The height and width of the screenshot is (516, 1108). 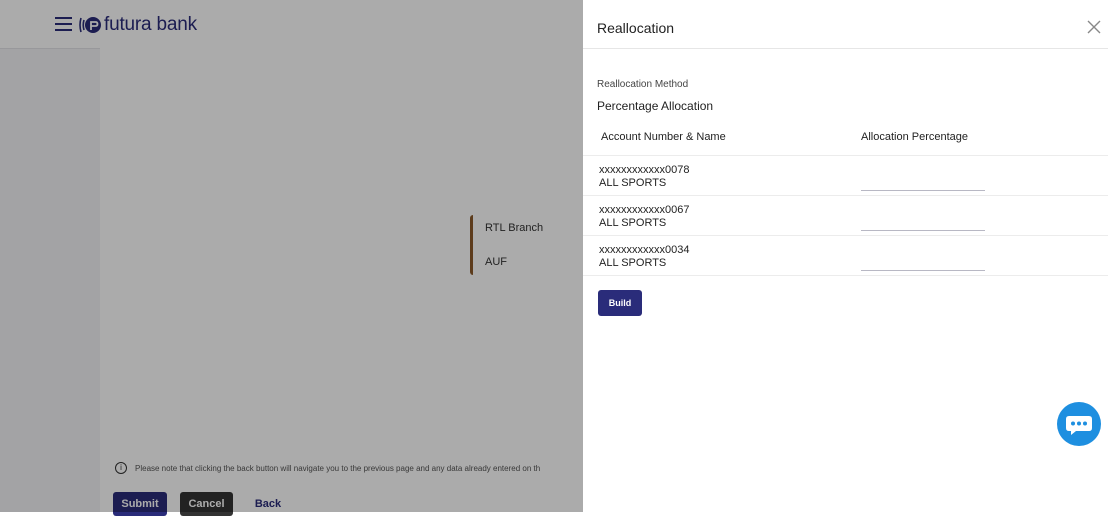 I want to click on chat-icon, so click(x=1079, y=425).